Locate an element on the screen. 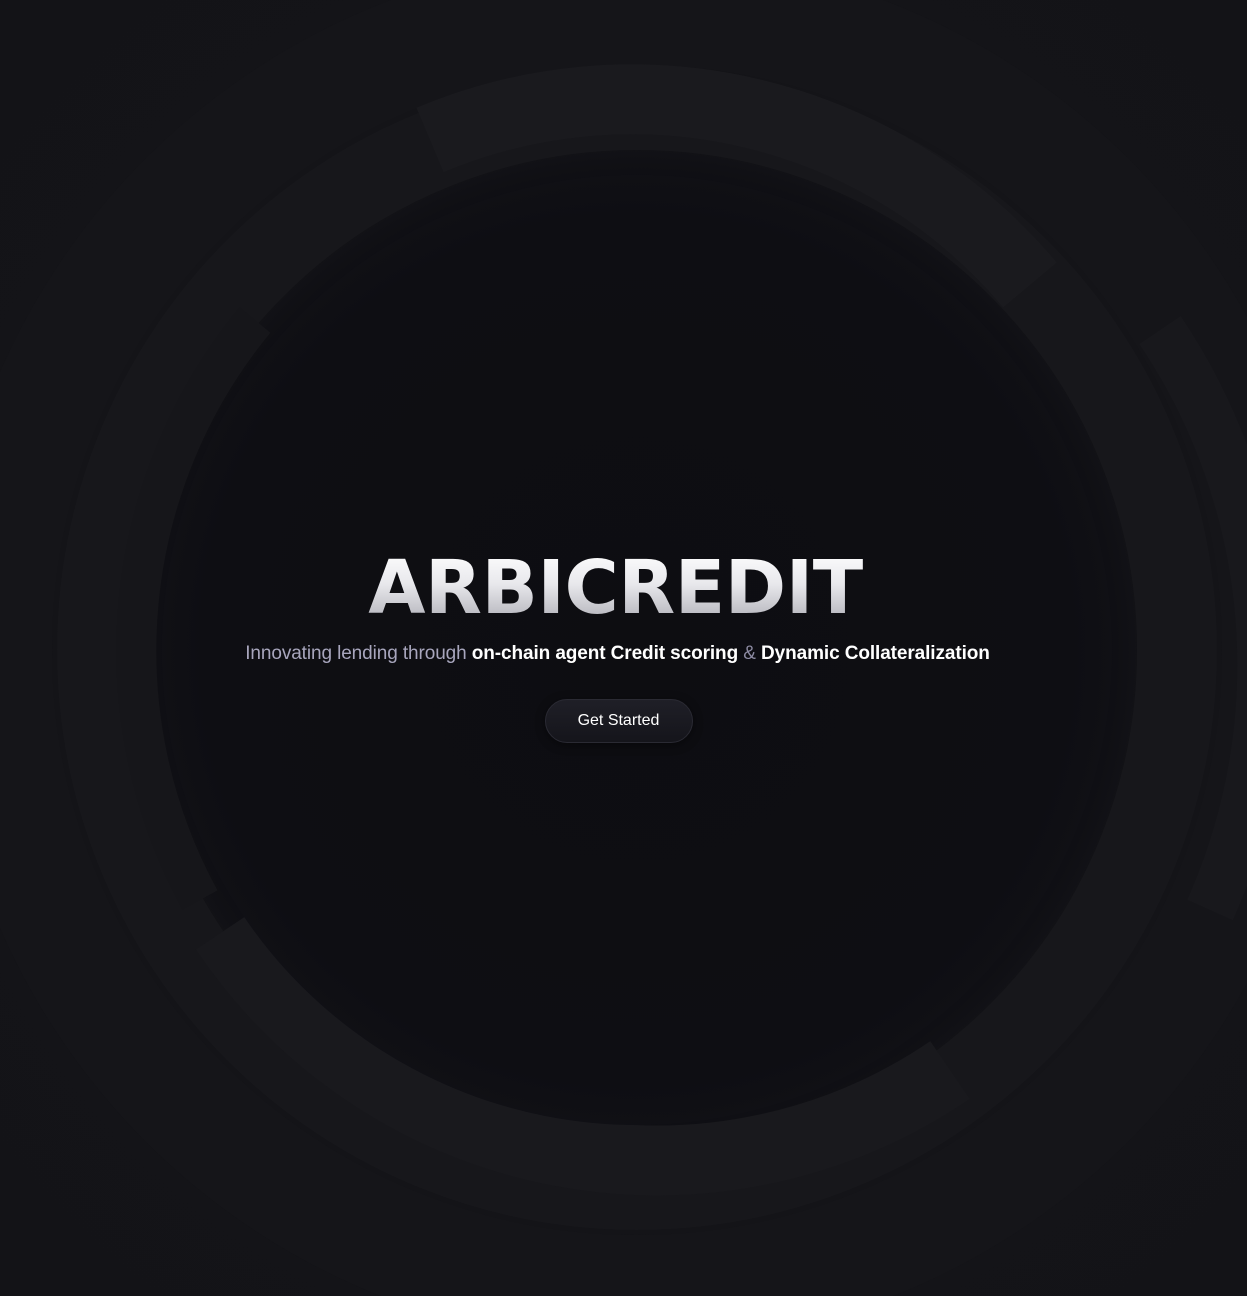 Image resolution: width=1247 pixels, height=1296 pixels. tagline-part-2: on-chain agent Credit scoring is located at coordinates (605, 653).